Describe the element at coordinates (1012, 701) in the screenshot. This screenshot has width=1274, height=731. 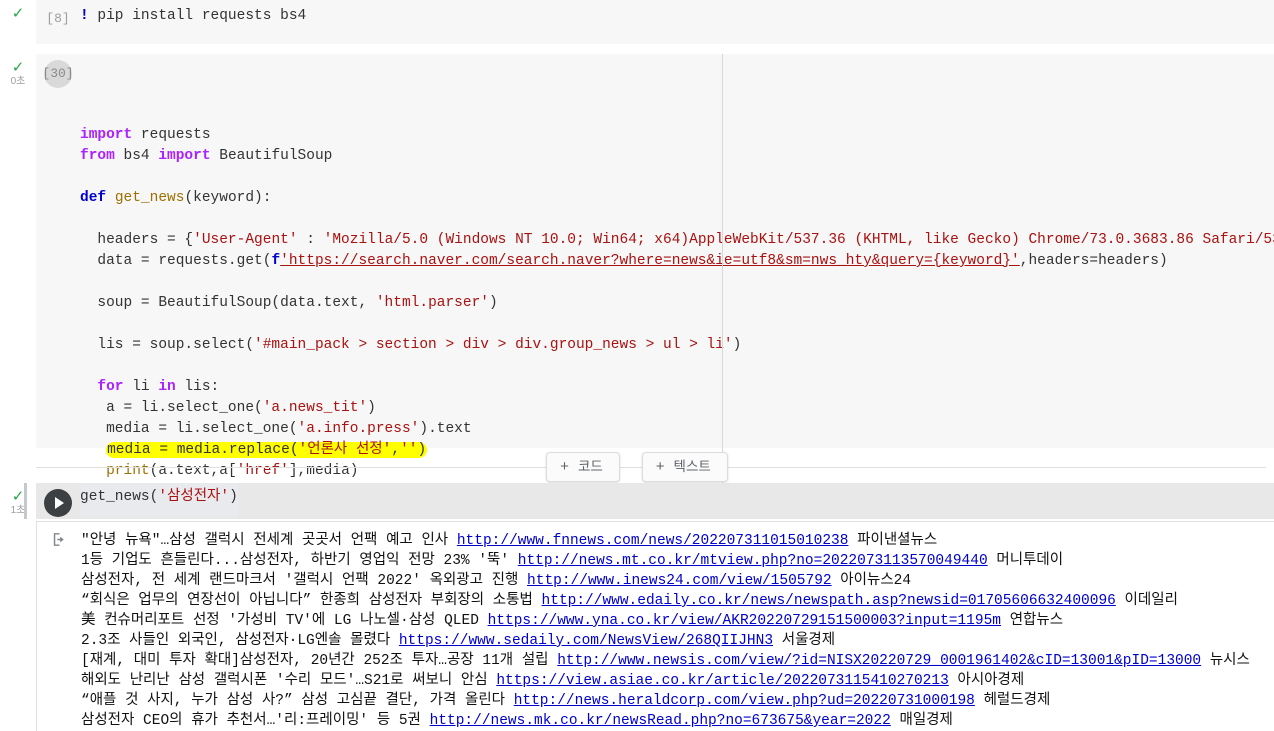
I see `output-text: 헤럴드경제` at that location.